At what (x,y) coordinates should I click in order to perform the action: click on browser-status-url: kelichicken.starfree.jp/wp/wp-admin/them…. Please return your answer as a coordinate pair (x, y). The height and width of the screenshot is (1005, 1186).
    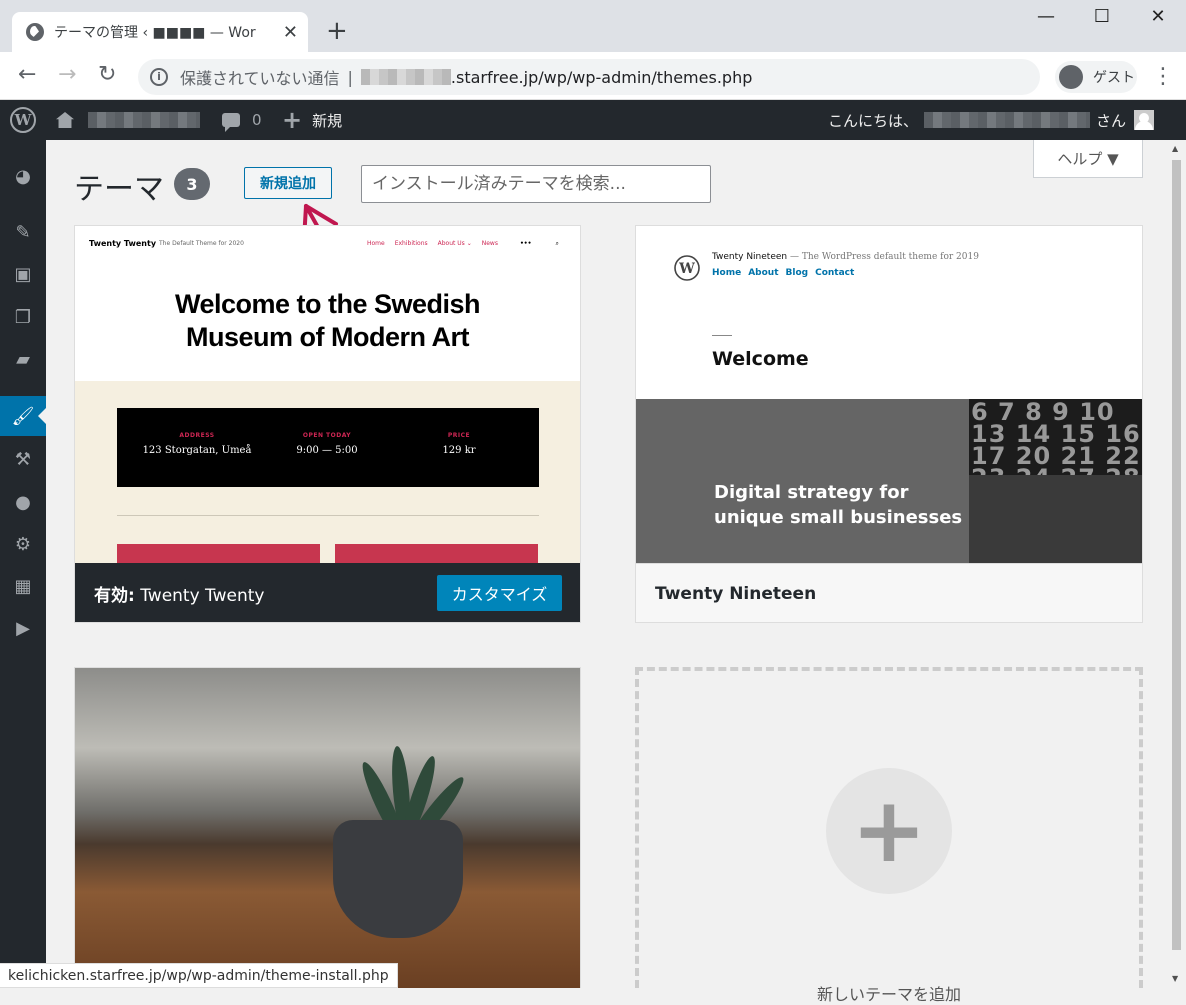
    Looking at the image, I should click on (199, 975).